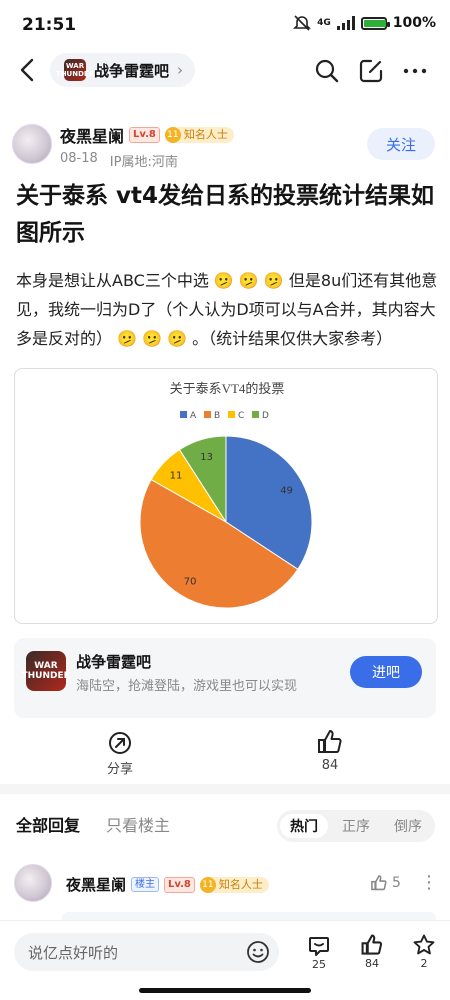  I want to click on reply-level-badge: Lv.8, so click(179, 884).